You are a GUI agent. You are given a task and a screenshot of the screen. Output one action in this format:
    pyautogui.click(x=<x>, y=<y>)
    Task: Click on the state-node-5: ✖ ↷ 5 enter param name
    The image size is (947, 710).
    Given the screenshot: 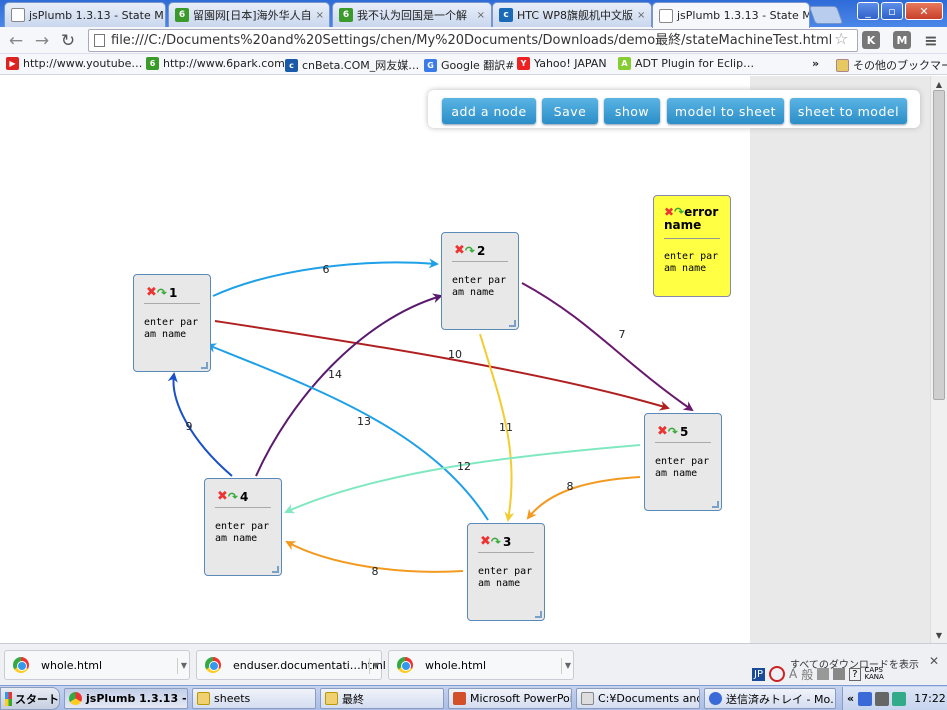 What is the action you would take?
    pyautogui.click(x=683, y=462)
    